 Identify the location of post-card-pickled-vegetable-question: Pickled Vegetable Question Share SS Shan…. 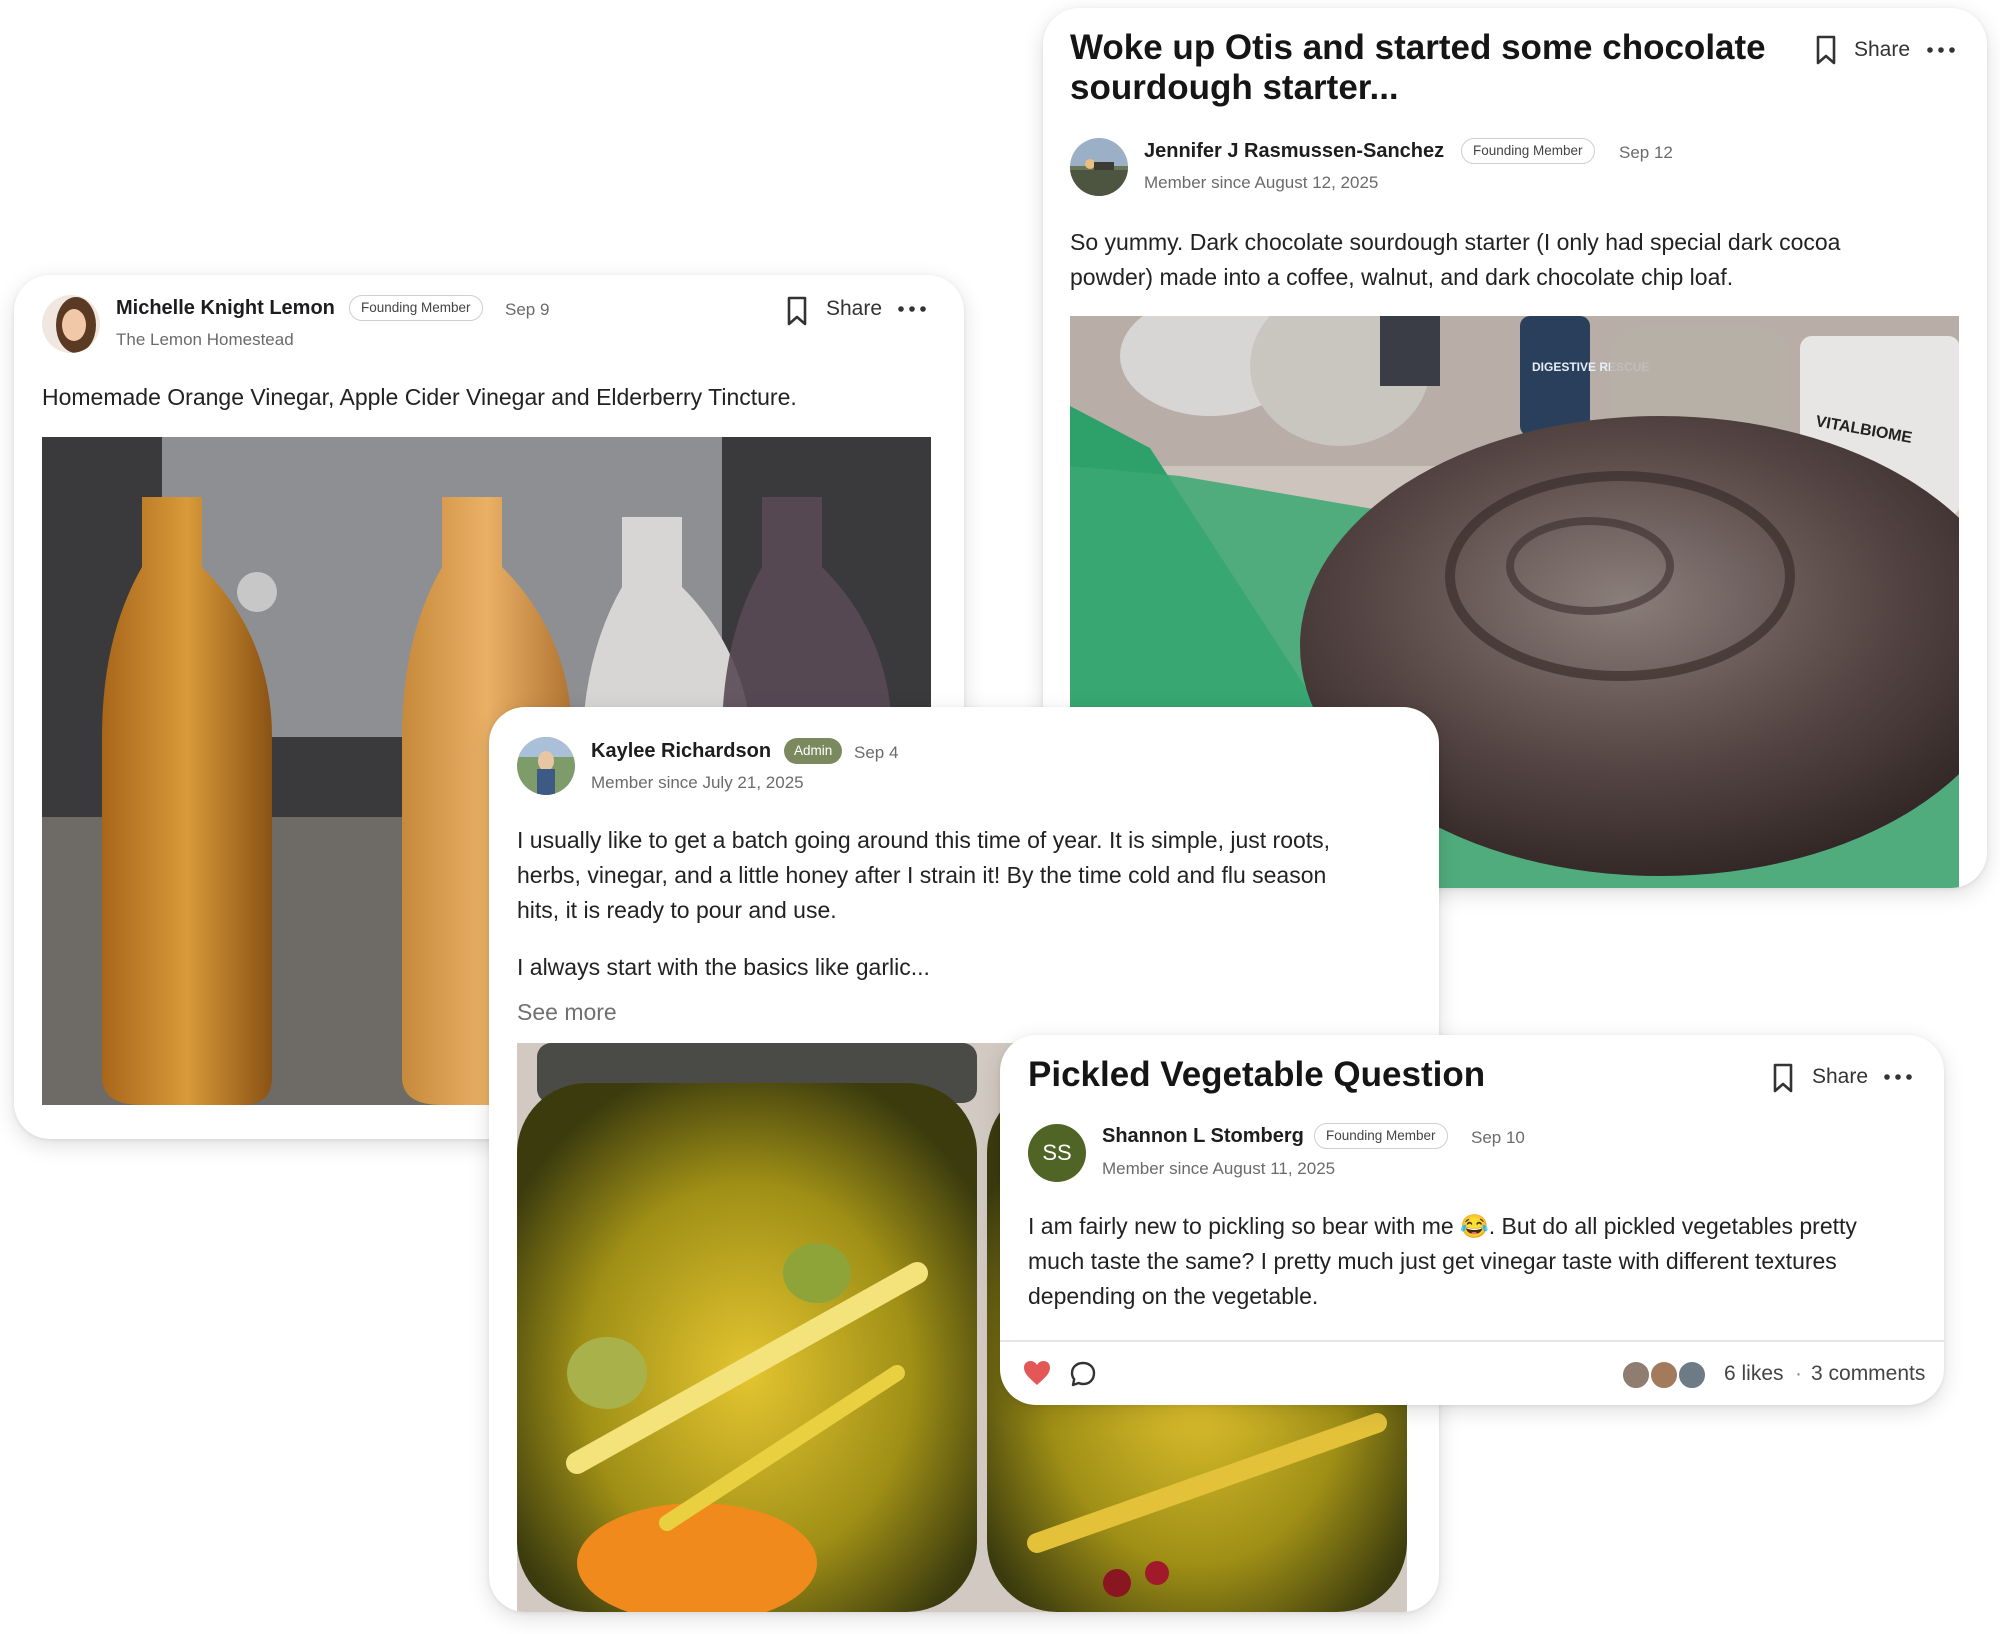
(1472, 1220).